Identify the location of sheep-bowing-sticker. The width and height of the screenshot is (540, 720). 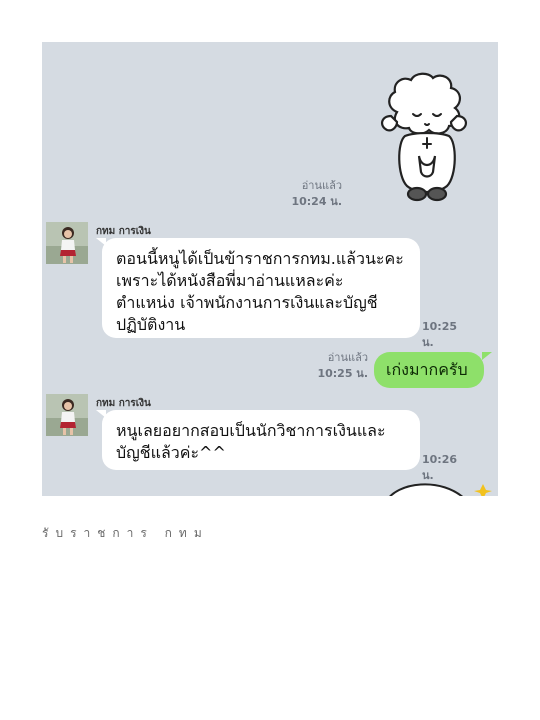
(427, 142).